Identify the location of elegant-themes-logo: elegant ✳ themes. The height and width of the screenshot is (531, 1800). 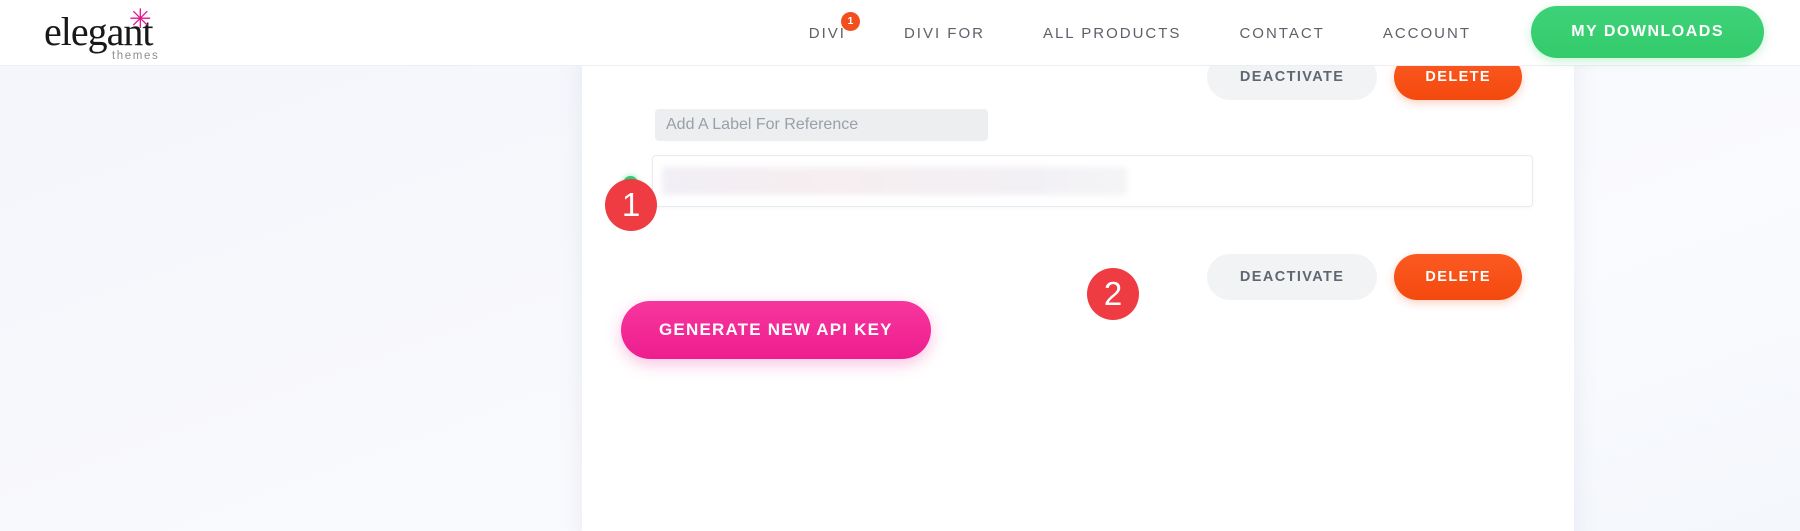
(154, 34).